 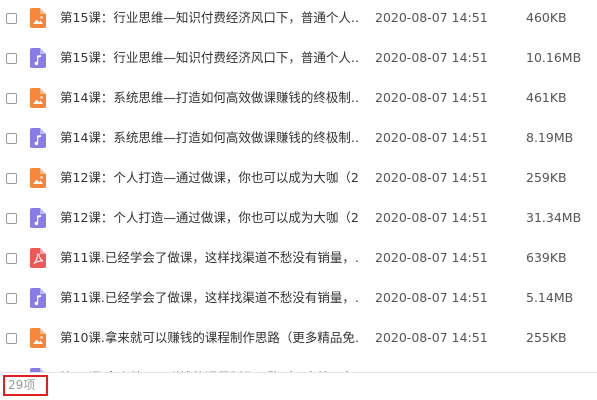 I want to click on item-count: 29项, so click(x=25, y=385).